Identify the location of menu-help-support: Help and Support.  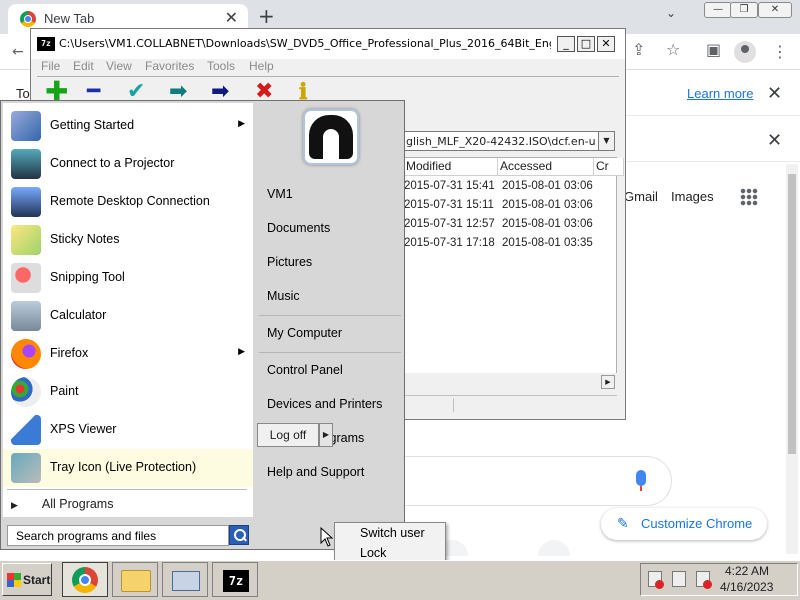
(315, 472).